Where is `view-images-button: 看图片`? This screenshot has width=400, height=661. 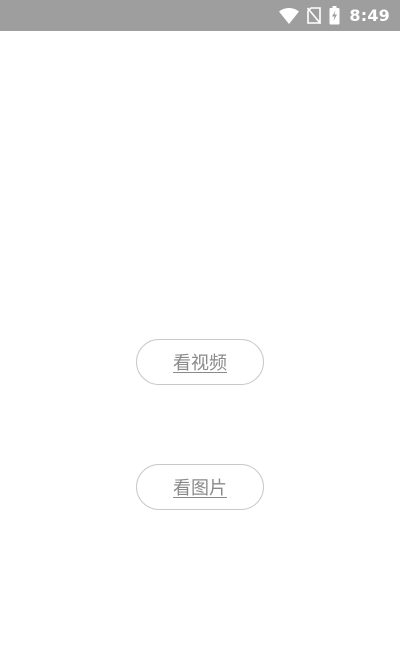 view-images-button: 看图片 is located at coordinates (200, 487).